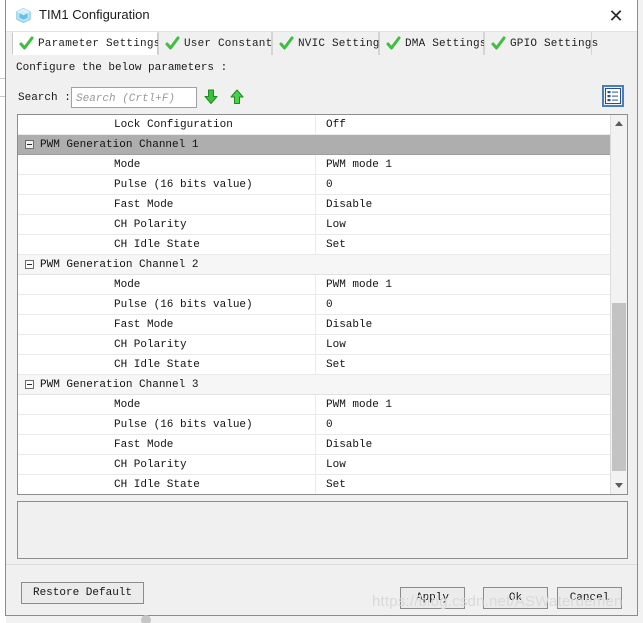  I want to click on parameter-name: PWM Generation Channel 2, so click(119, 265).